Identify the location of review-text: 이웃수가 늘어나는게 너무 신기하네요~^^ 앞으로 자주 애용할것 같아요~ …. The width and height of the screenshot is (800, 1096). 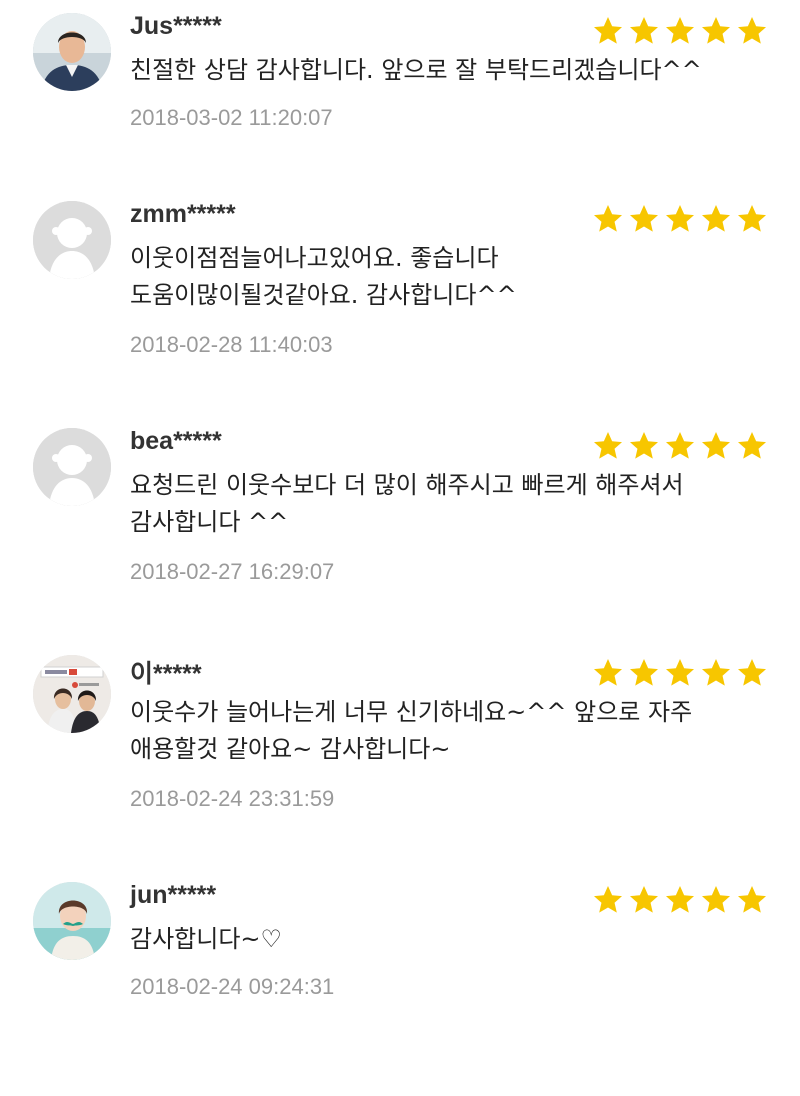
(450, 731).